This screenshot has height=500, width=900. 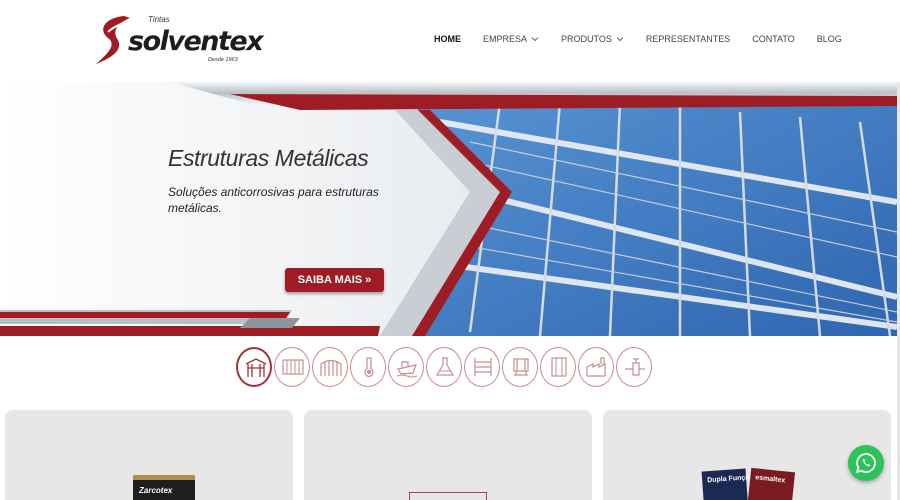 I want to click on nav-contato: CONTATO, so click(x=773, y=39).